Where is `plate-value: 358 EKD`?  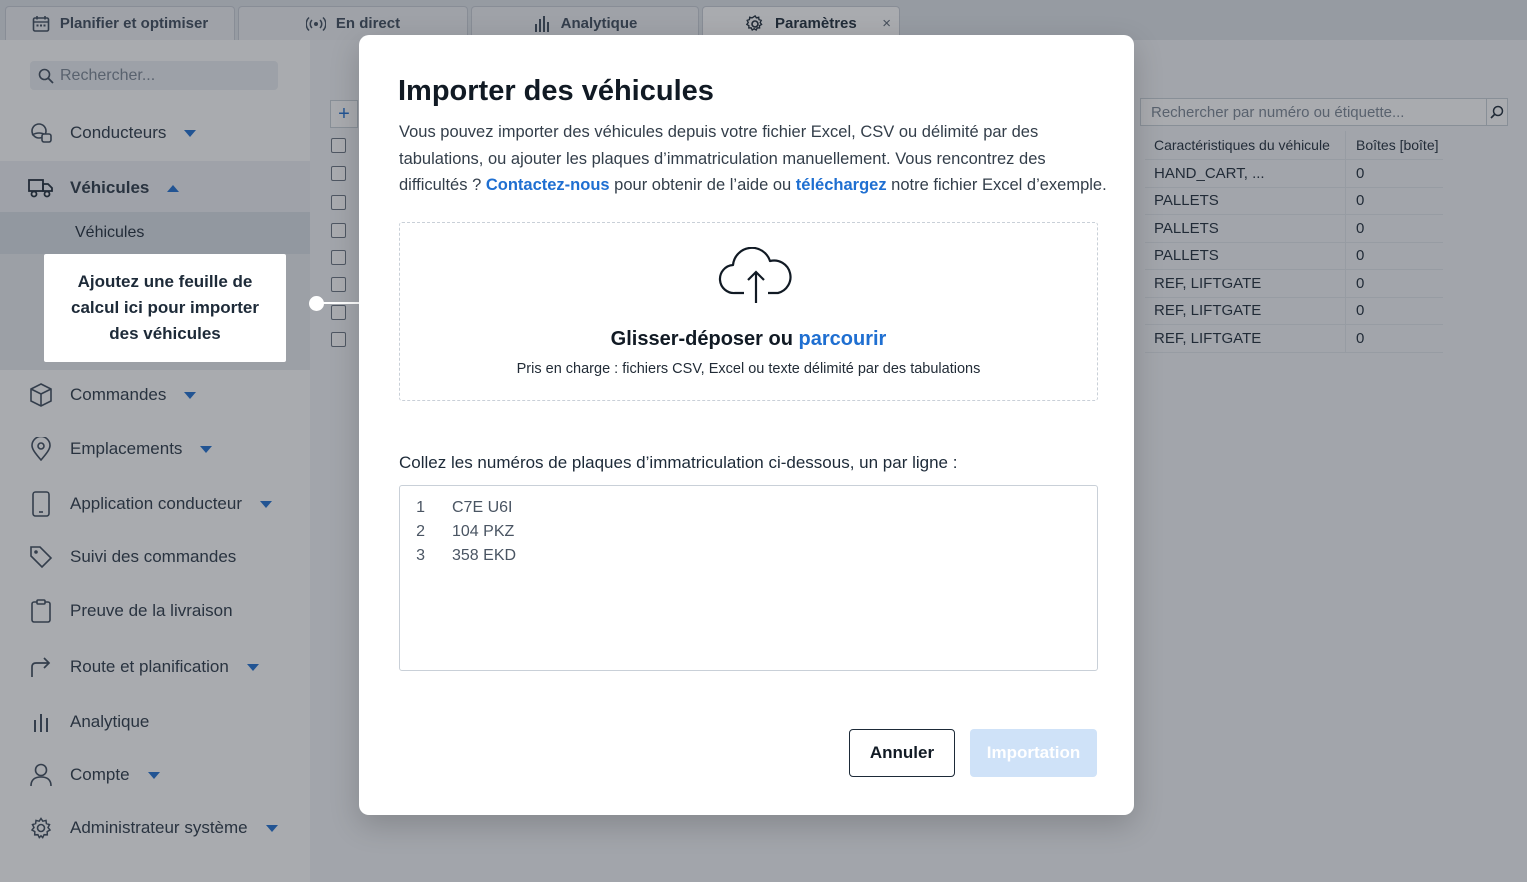
plate-value: 358 EKD is located at coordinates (484, 555).